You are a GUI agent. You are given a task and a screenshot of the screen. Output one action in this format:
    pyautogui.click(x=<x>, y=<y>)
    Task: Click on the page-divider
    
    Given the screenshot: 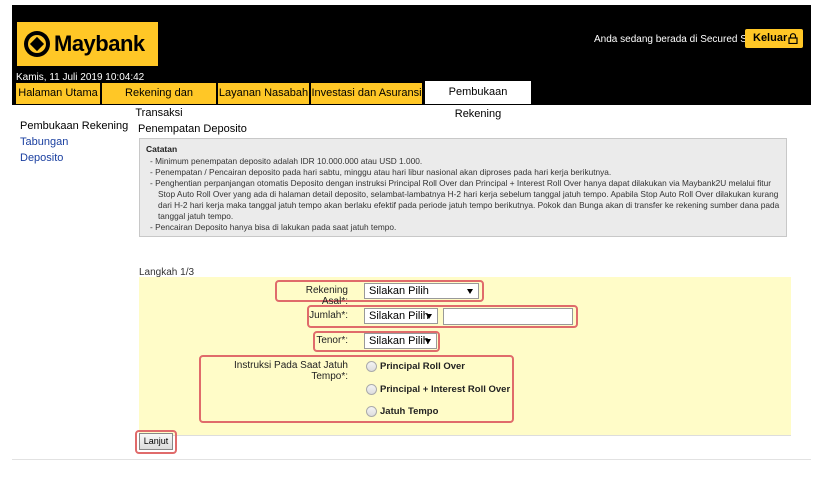 What is the action you would take?
    pyautogui.click(x=411, y=459)
    